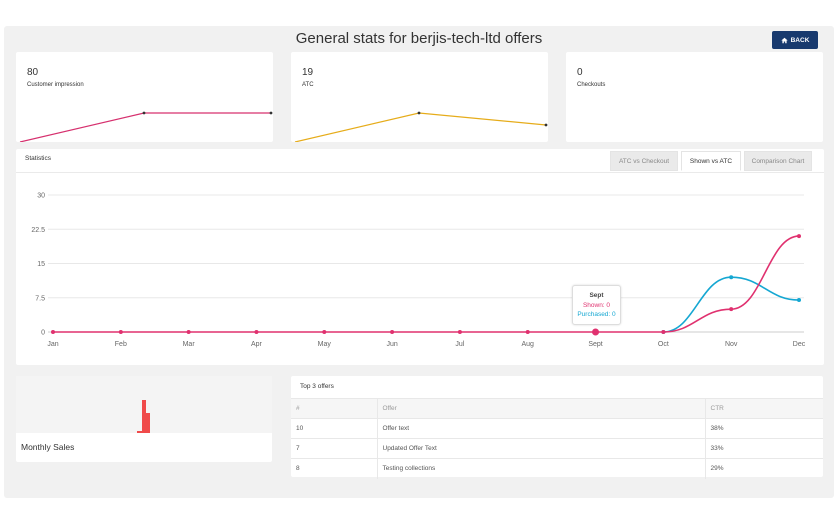 The image size is (838, 524). What do you see at coordinates (52, 344) in the screenshot?
I see `x-tick-label: Jan` at bounding box center [52, 344].